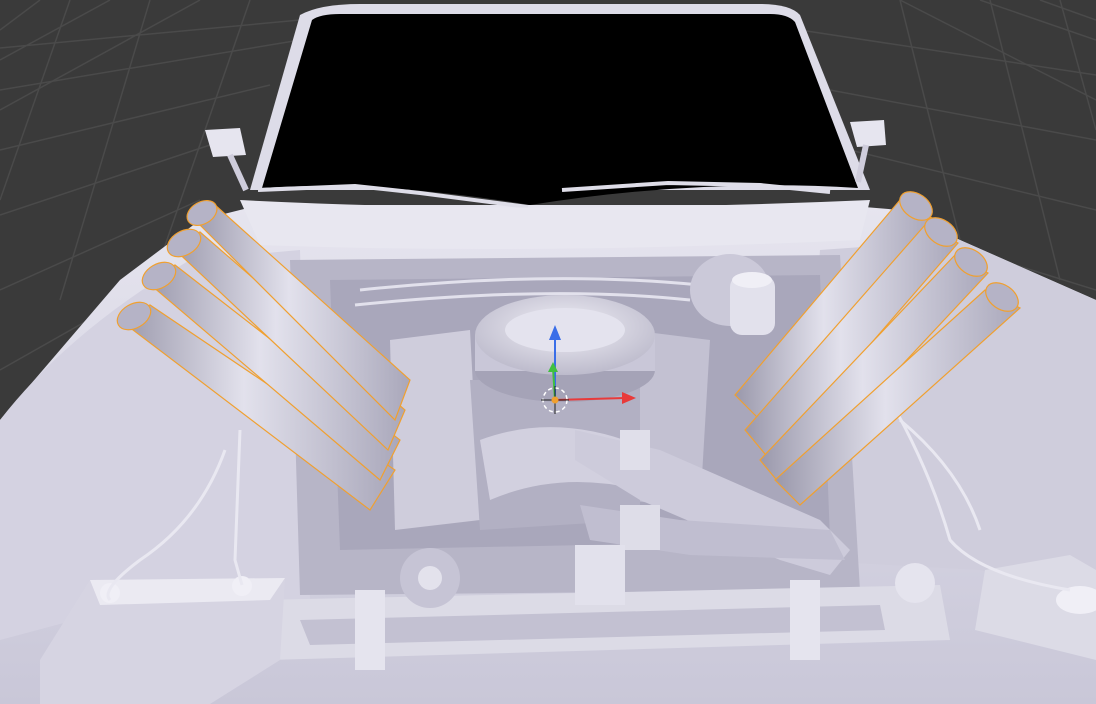 The width and height of the screenshot is (1096, 704). What do you see at coordinates (227, 160) in the screenshot?
I see `mirror-left` at bounding box center [227, 160].